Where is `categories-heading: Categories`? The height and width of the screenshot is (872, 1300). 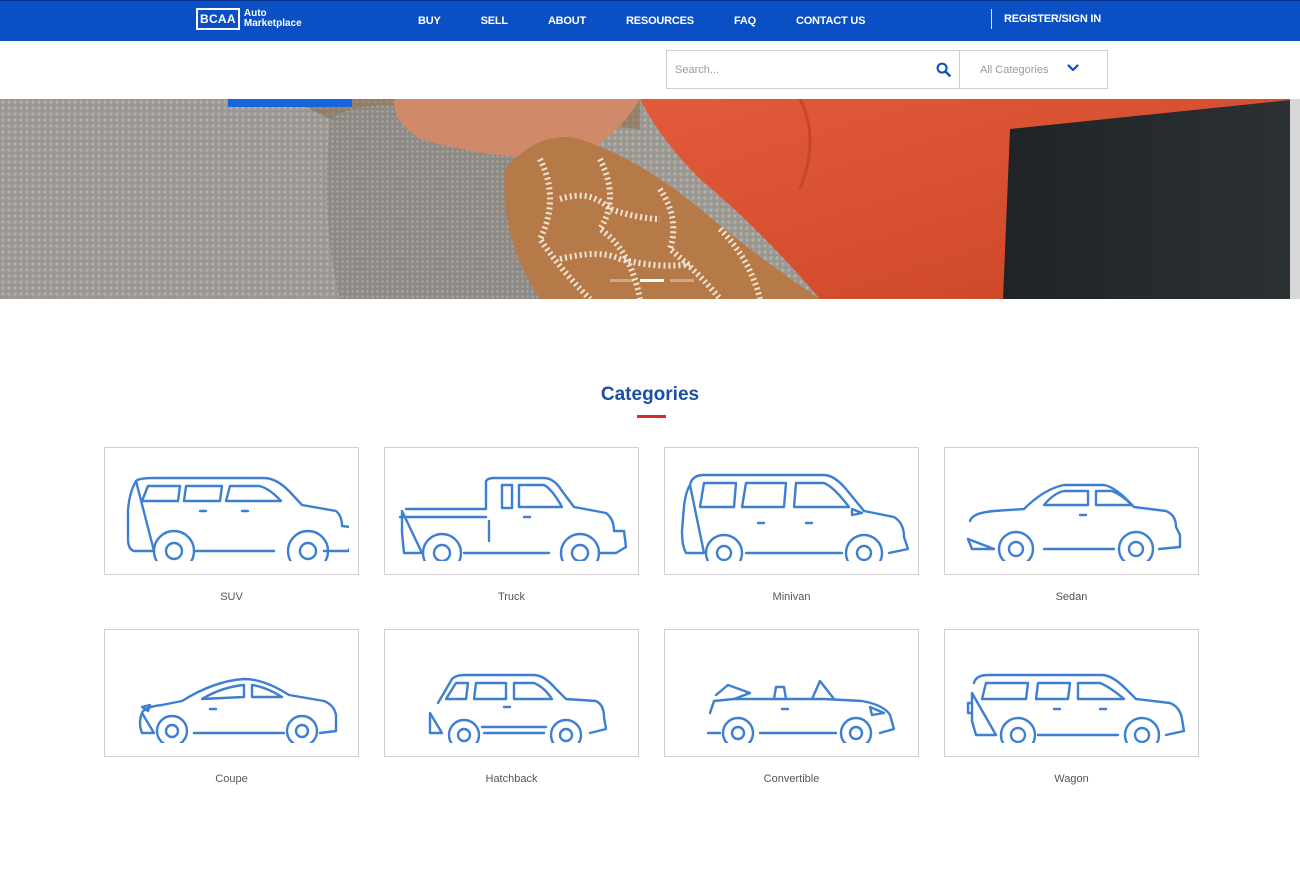
categories-heading: Categories is located at coordinates (650, 394).